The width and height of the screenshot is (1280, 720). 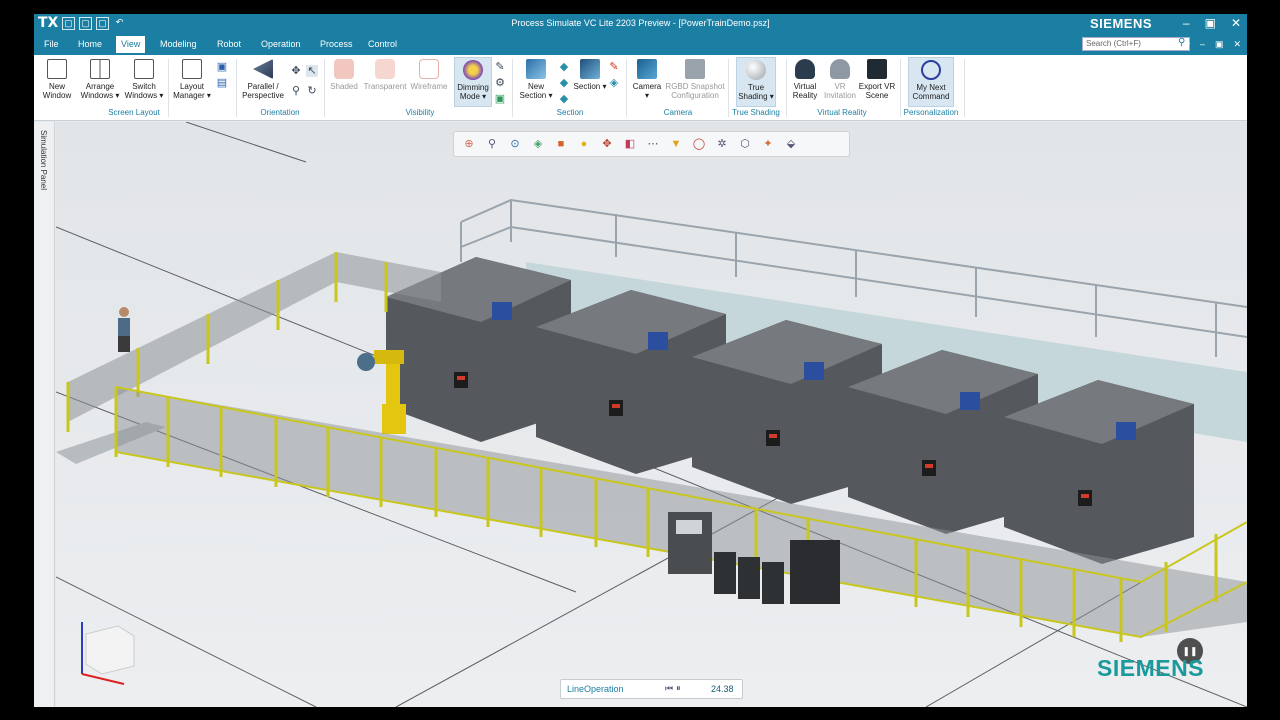 I want to click on section-icon, so click(x=590, y=69).